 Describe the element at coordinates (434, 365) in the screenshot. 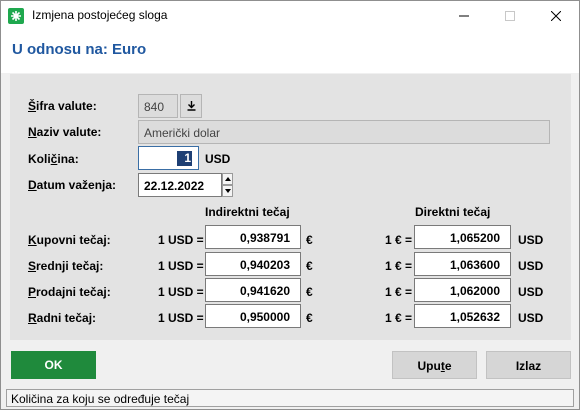

I see `help-button: Upute` at that location.